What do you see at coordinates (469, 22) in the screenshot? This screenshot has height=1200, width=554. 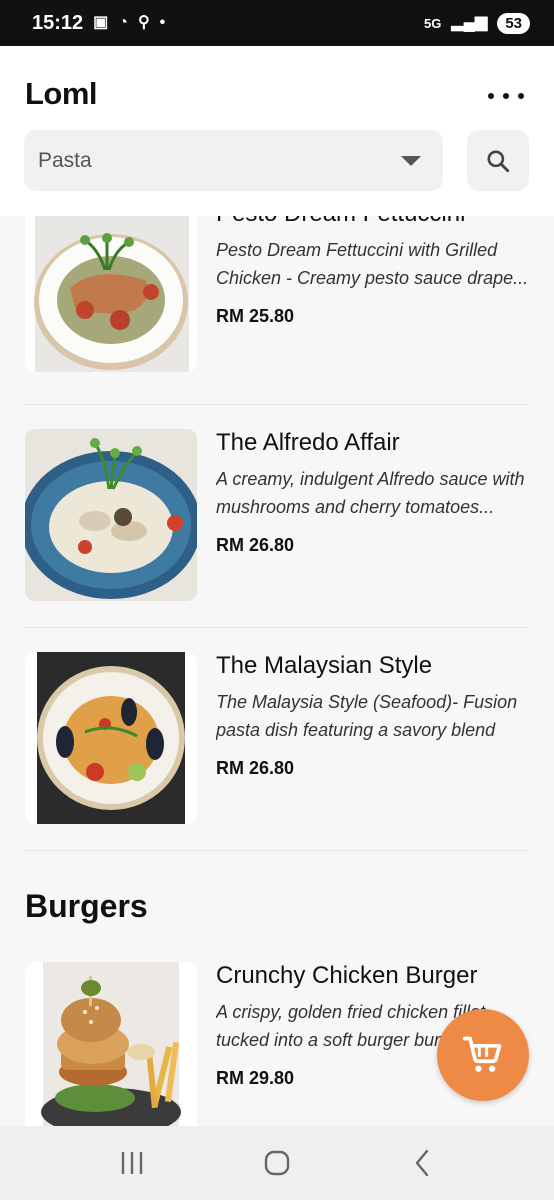 I see `signal-icon: ▂▄▆` at bounding box center [469, 22].